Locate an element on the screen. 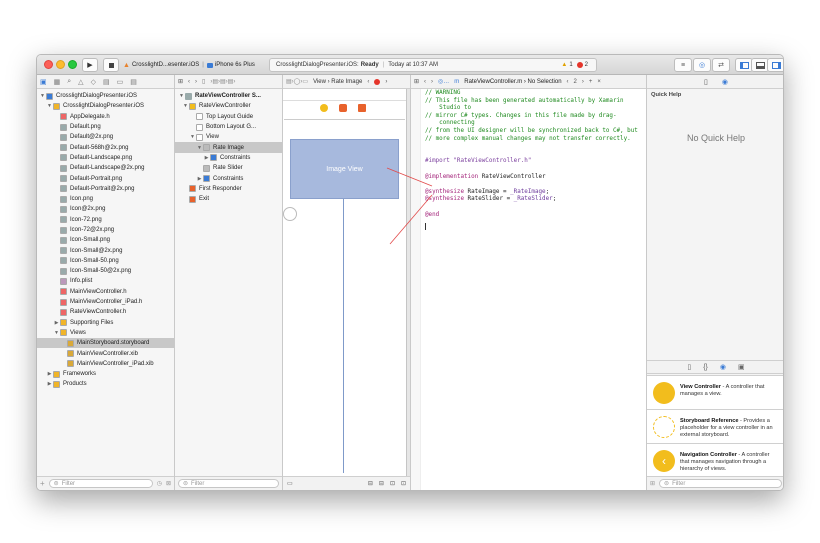 The width and height of the screenshot is (820, 543). code-snippet-icon: {} is located at coordinates (705, 367).